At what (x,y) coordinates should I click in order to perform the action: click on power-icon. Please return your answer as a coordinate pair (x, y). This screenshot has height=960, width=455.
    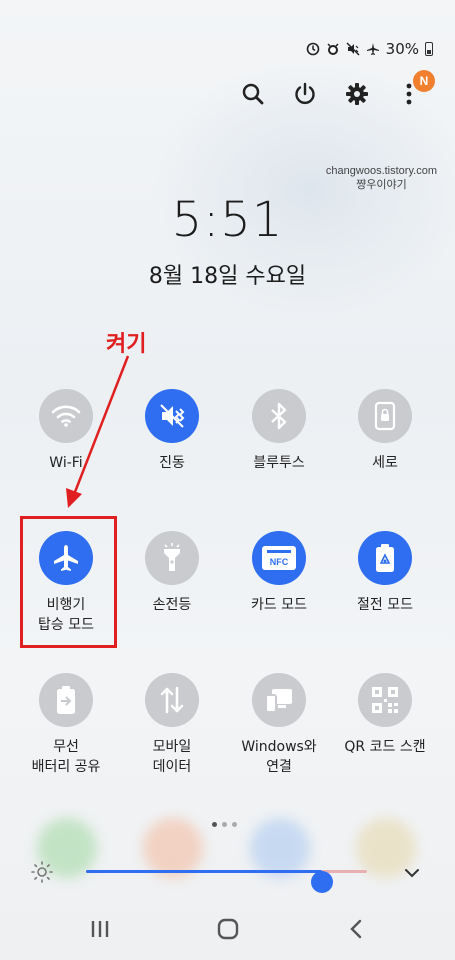
    Looking at the image, I should click on (305, 93).